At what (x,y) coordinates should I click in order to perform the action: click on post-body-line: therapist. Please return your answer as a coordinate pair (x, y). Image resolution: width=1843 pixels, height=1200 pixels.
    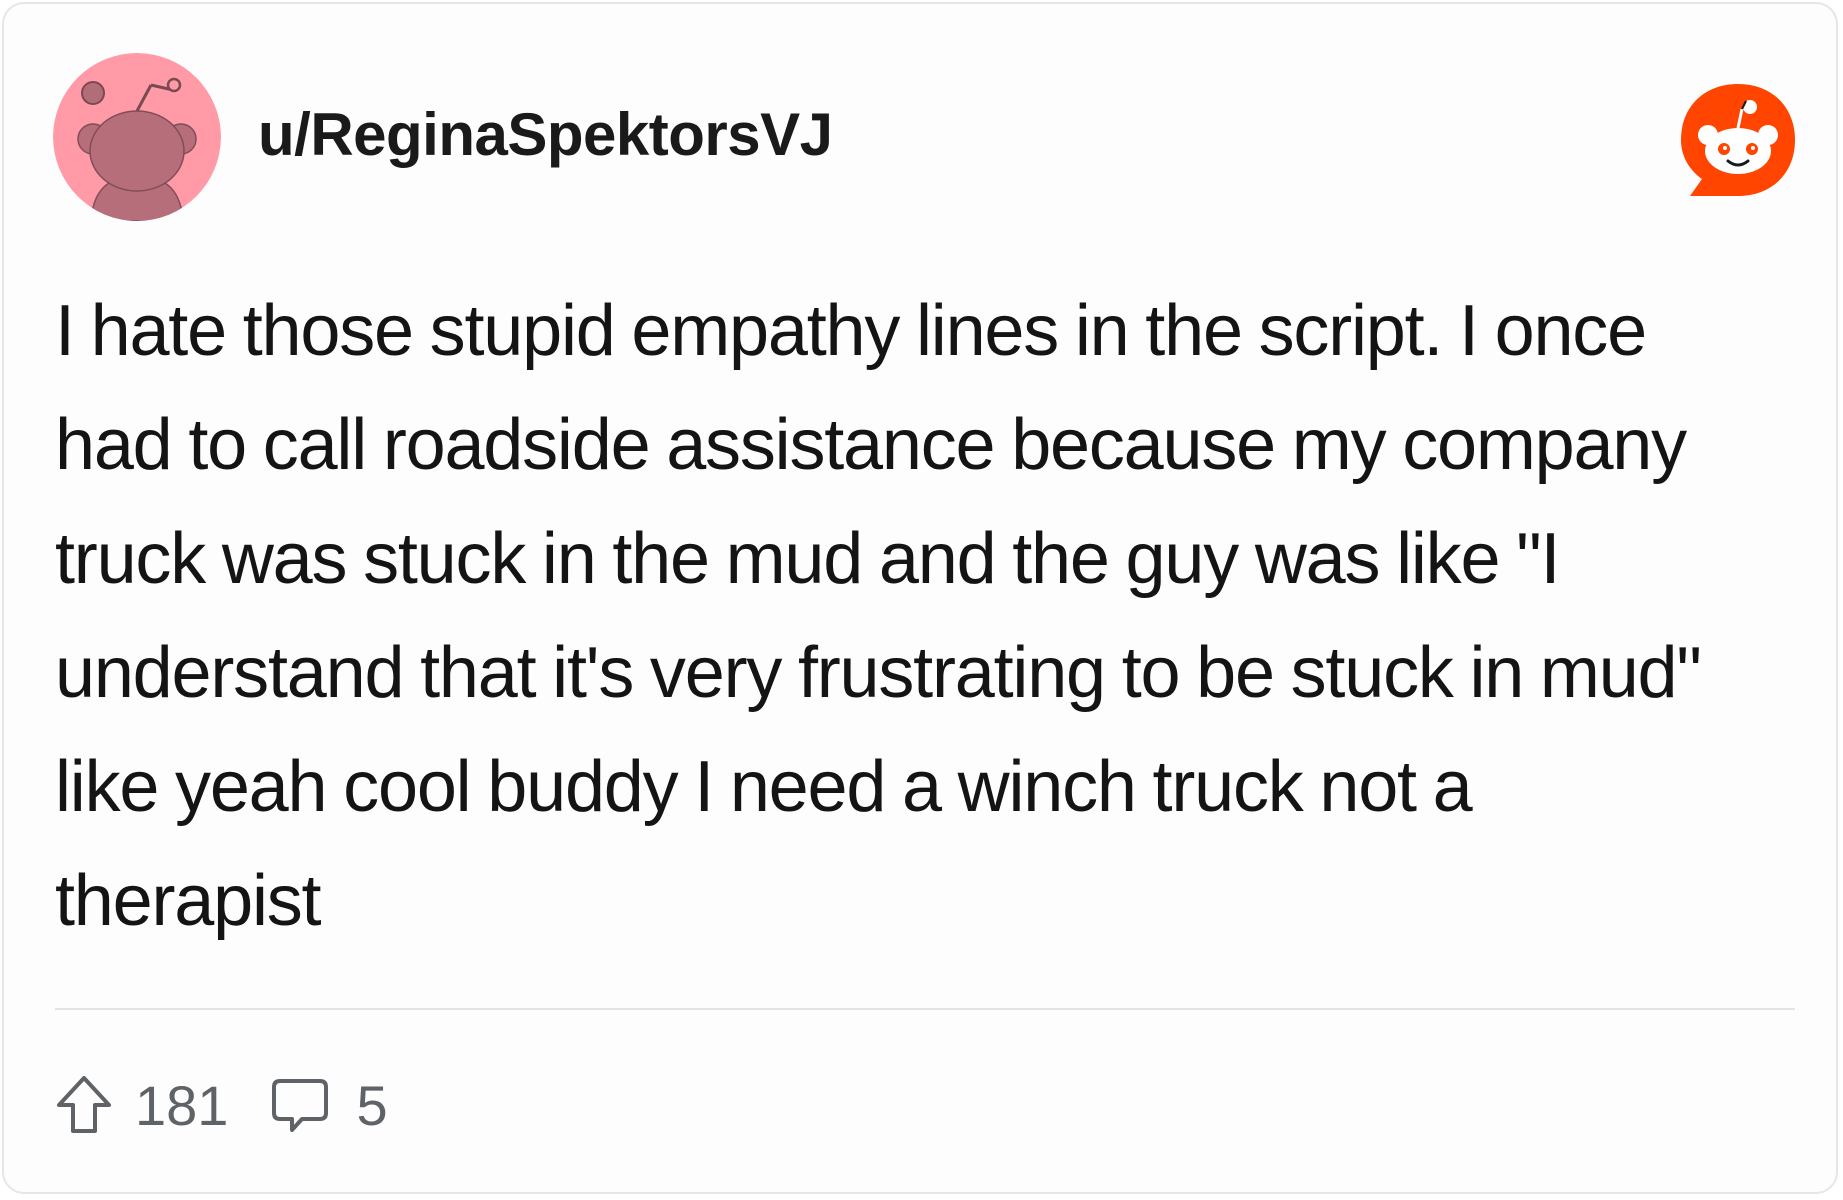
    Looking at the image, I should click on (188, 901).